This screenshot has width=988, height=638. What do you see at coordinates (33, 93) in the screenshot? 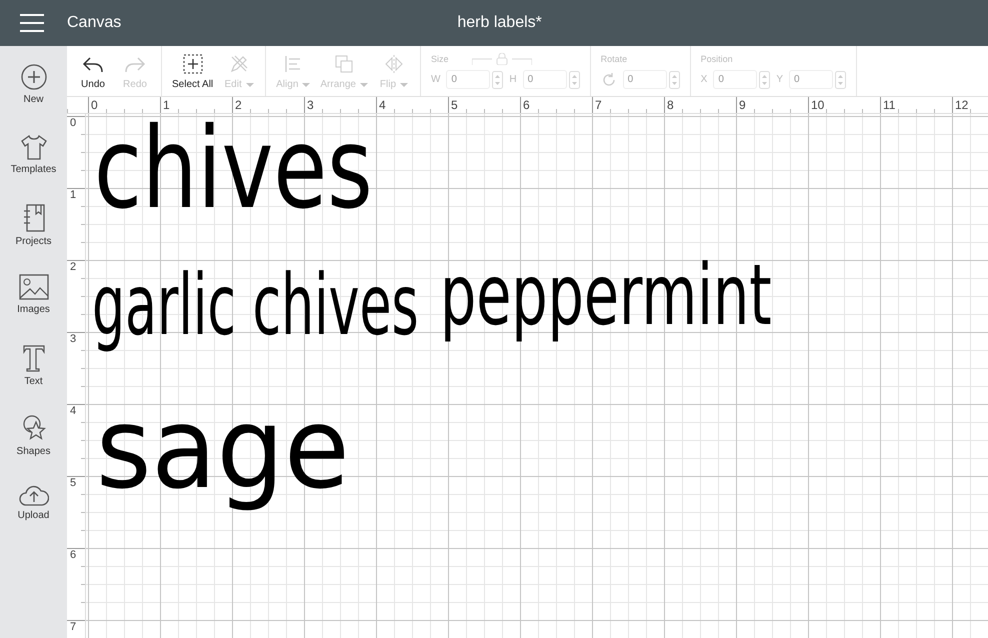
I see `sidebar-item: New` at bounding box center [33, 93].